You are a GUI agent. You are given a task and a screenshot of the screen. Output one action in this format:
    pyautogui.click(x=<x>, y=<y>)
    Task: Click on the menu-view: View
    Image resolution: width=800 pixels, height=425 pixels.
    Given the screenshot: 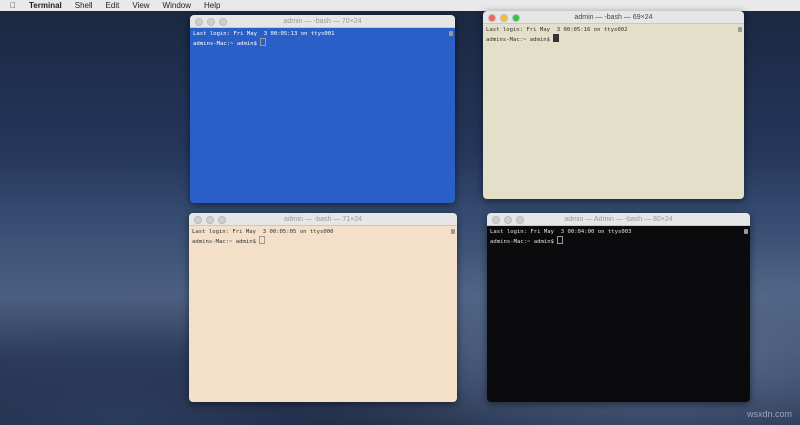 What is the action you would take?
    pyautogui.click(x=140, y=5)
    